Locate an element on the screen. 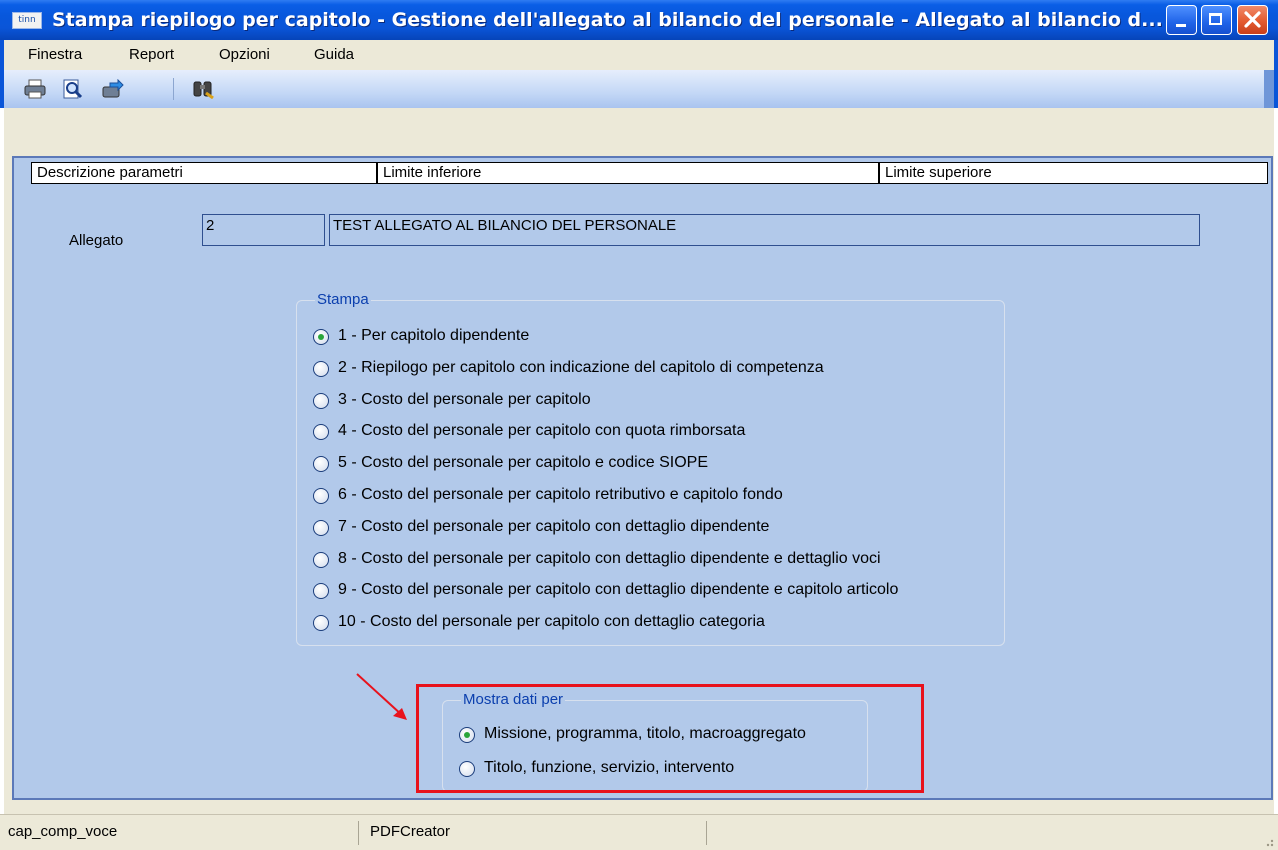 The height and width of the screenshot is (850, 1278). export-icon is located at coordinates (113, 89).